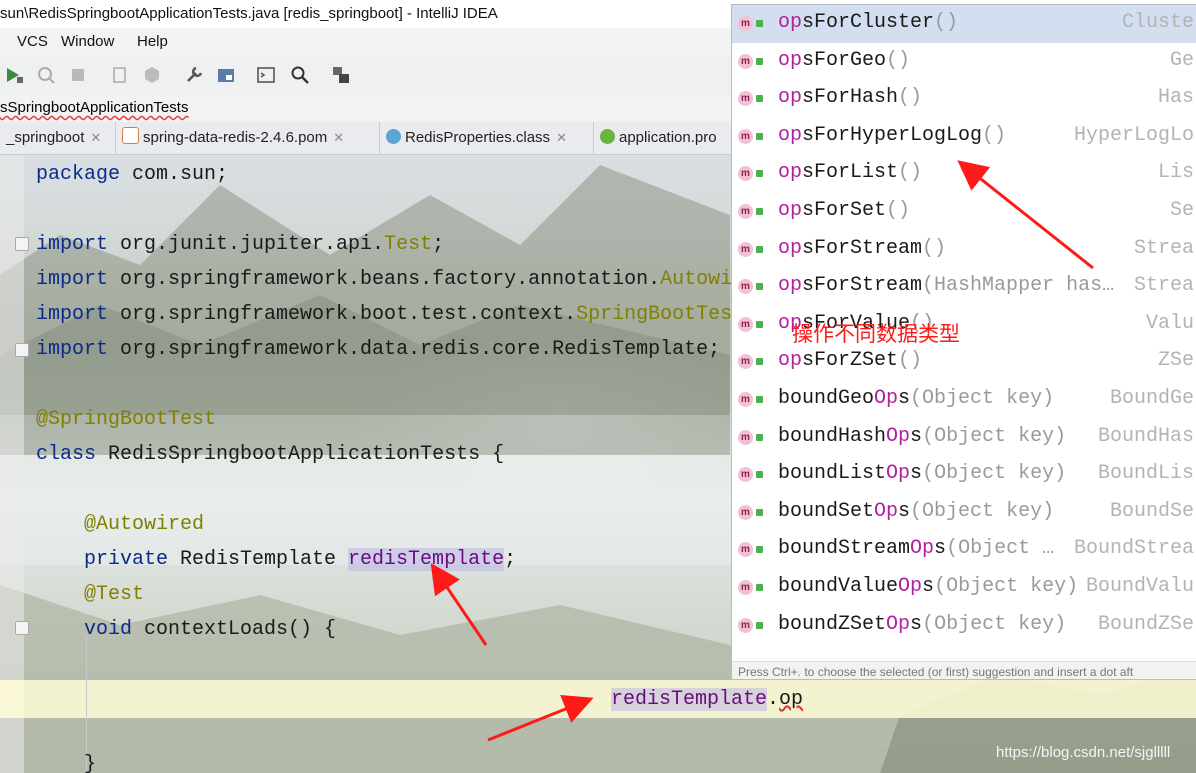 This screenshot has height=773, width=1196. I want to click on tab-application-properties: application.pro, so click(664, 138).